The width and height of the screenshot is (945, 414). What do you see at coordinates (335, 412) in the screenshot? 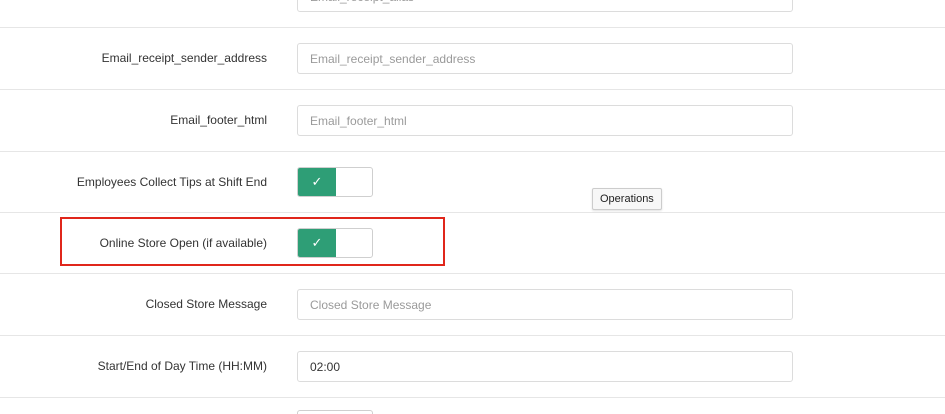
I see `next-row-control` at bounding box center [335, 412].